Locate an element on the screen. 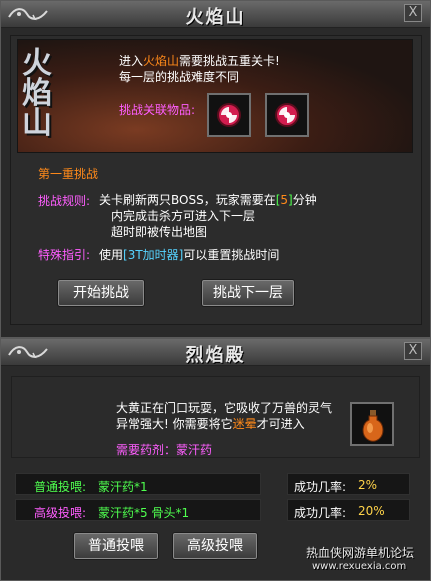 This screenshot has width=431, height=581. normal-feed-value: 蒙汗药*1 is located at coordinates (123, 487).